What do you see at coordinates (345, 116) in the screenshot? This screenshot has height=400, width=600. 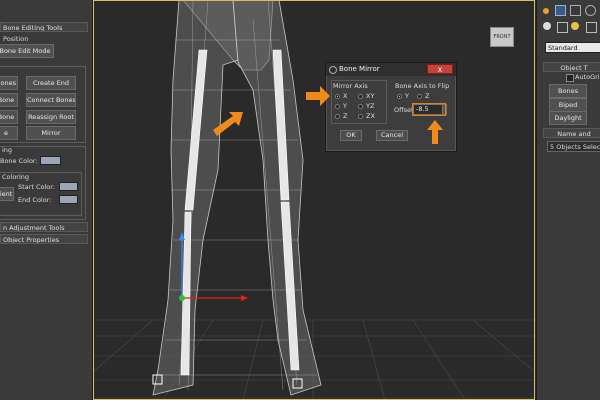 I see `mirror-axis-z-label: Z` at bounding box center [345, 116].